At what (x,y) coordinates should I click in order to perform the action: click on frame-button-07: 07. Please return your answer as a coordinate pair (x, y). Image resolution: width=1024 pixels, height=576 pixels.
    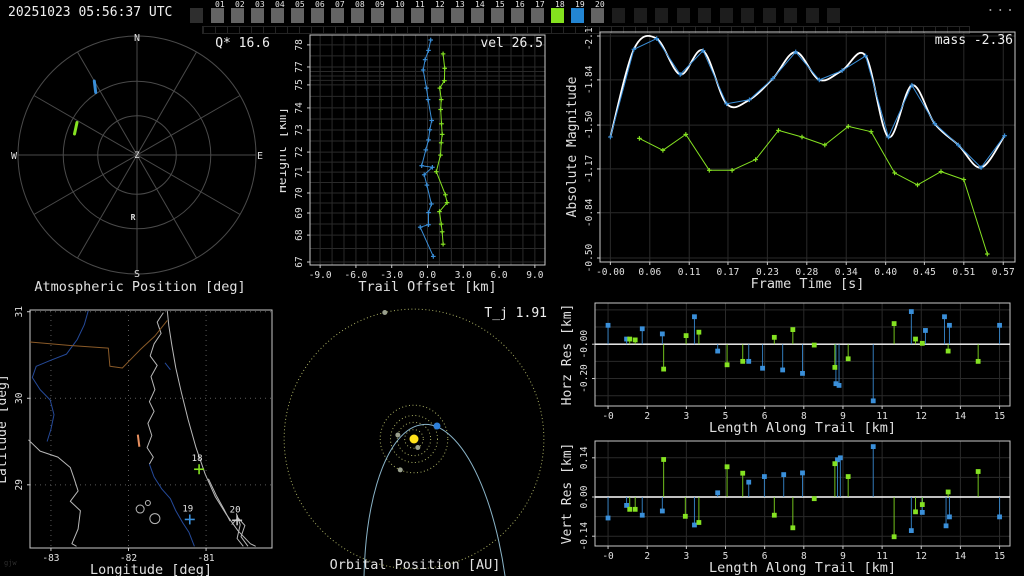
    Looking at the image, I should click on (341, 12).